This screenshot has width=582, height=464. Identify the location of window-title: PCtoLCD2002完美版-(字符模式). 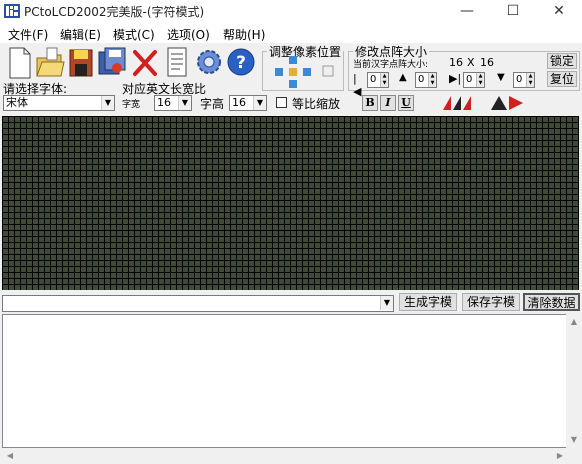
(114, 12).